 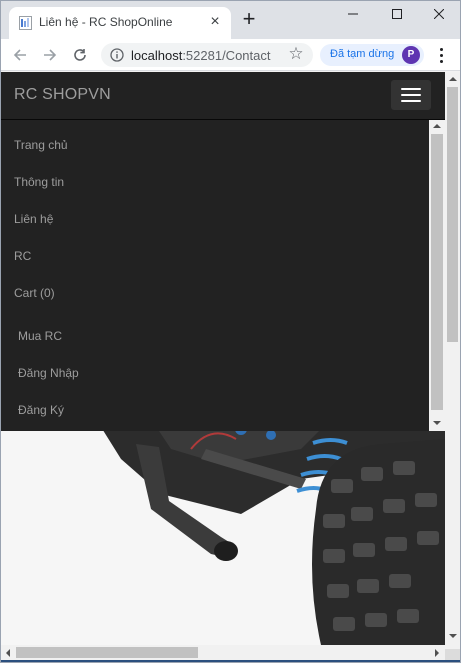 I want to click on new-tab-button: +, so click(x=249, y=19).